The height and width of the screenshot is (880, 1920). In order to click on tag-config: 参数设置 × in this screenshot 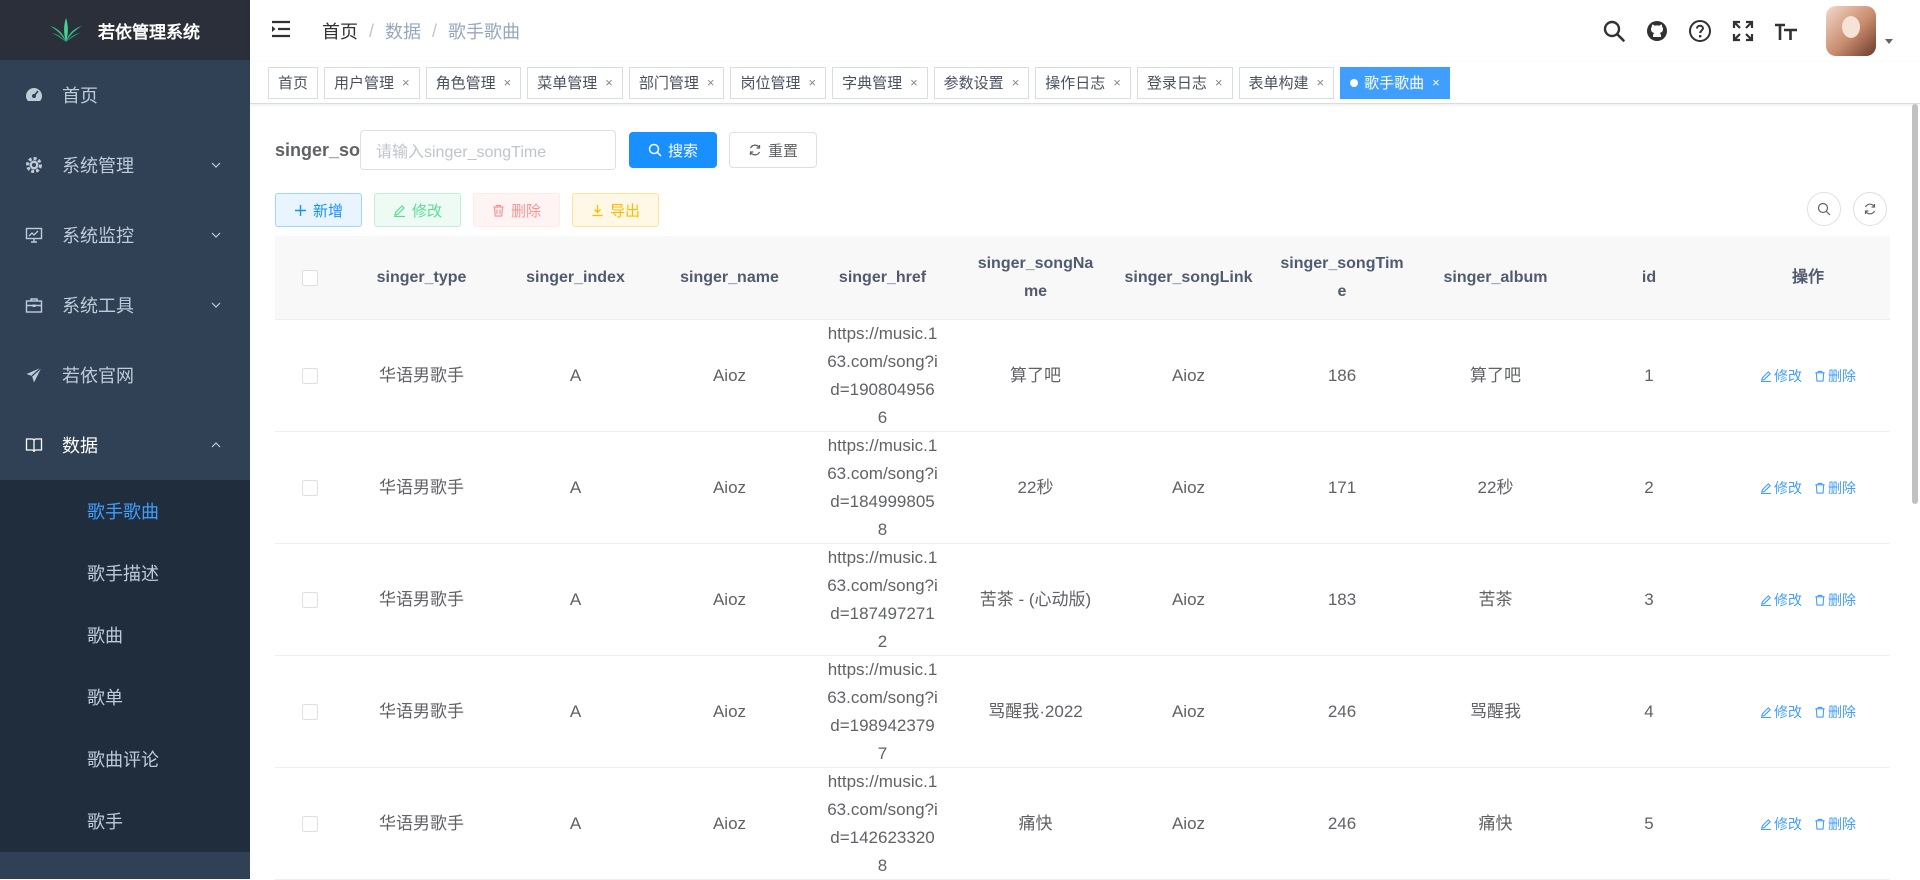, I will do `click(981, 82)`.